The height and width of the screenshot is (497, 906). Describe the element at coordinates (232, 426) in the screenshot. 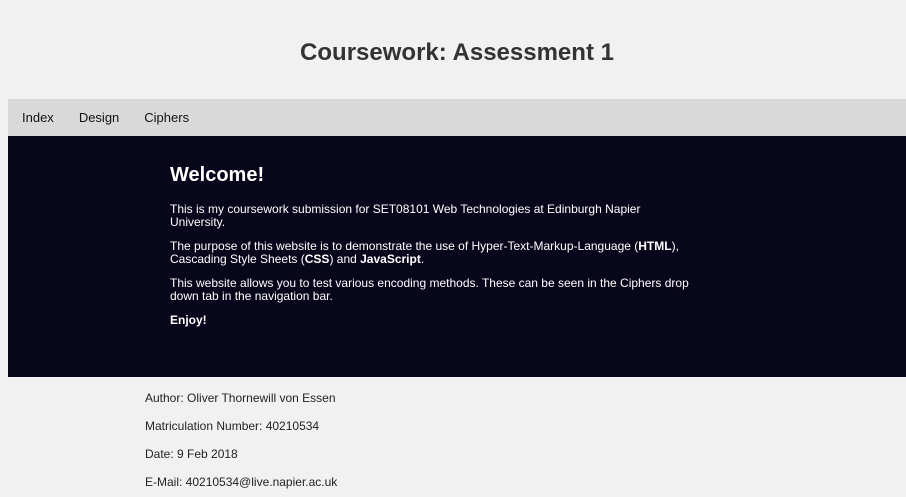

I see `matriculation-line: Matriculation Number: 40210534` at that location.